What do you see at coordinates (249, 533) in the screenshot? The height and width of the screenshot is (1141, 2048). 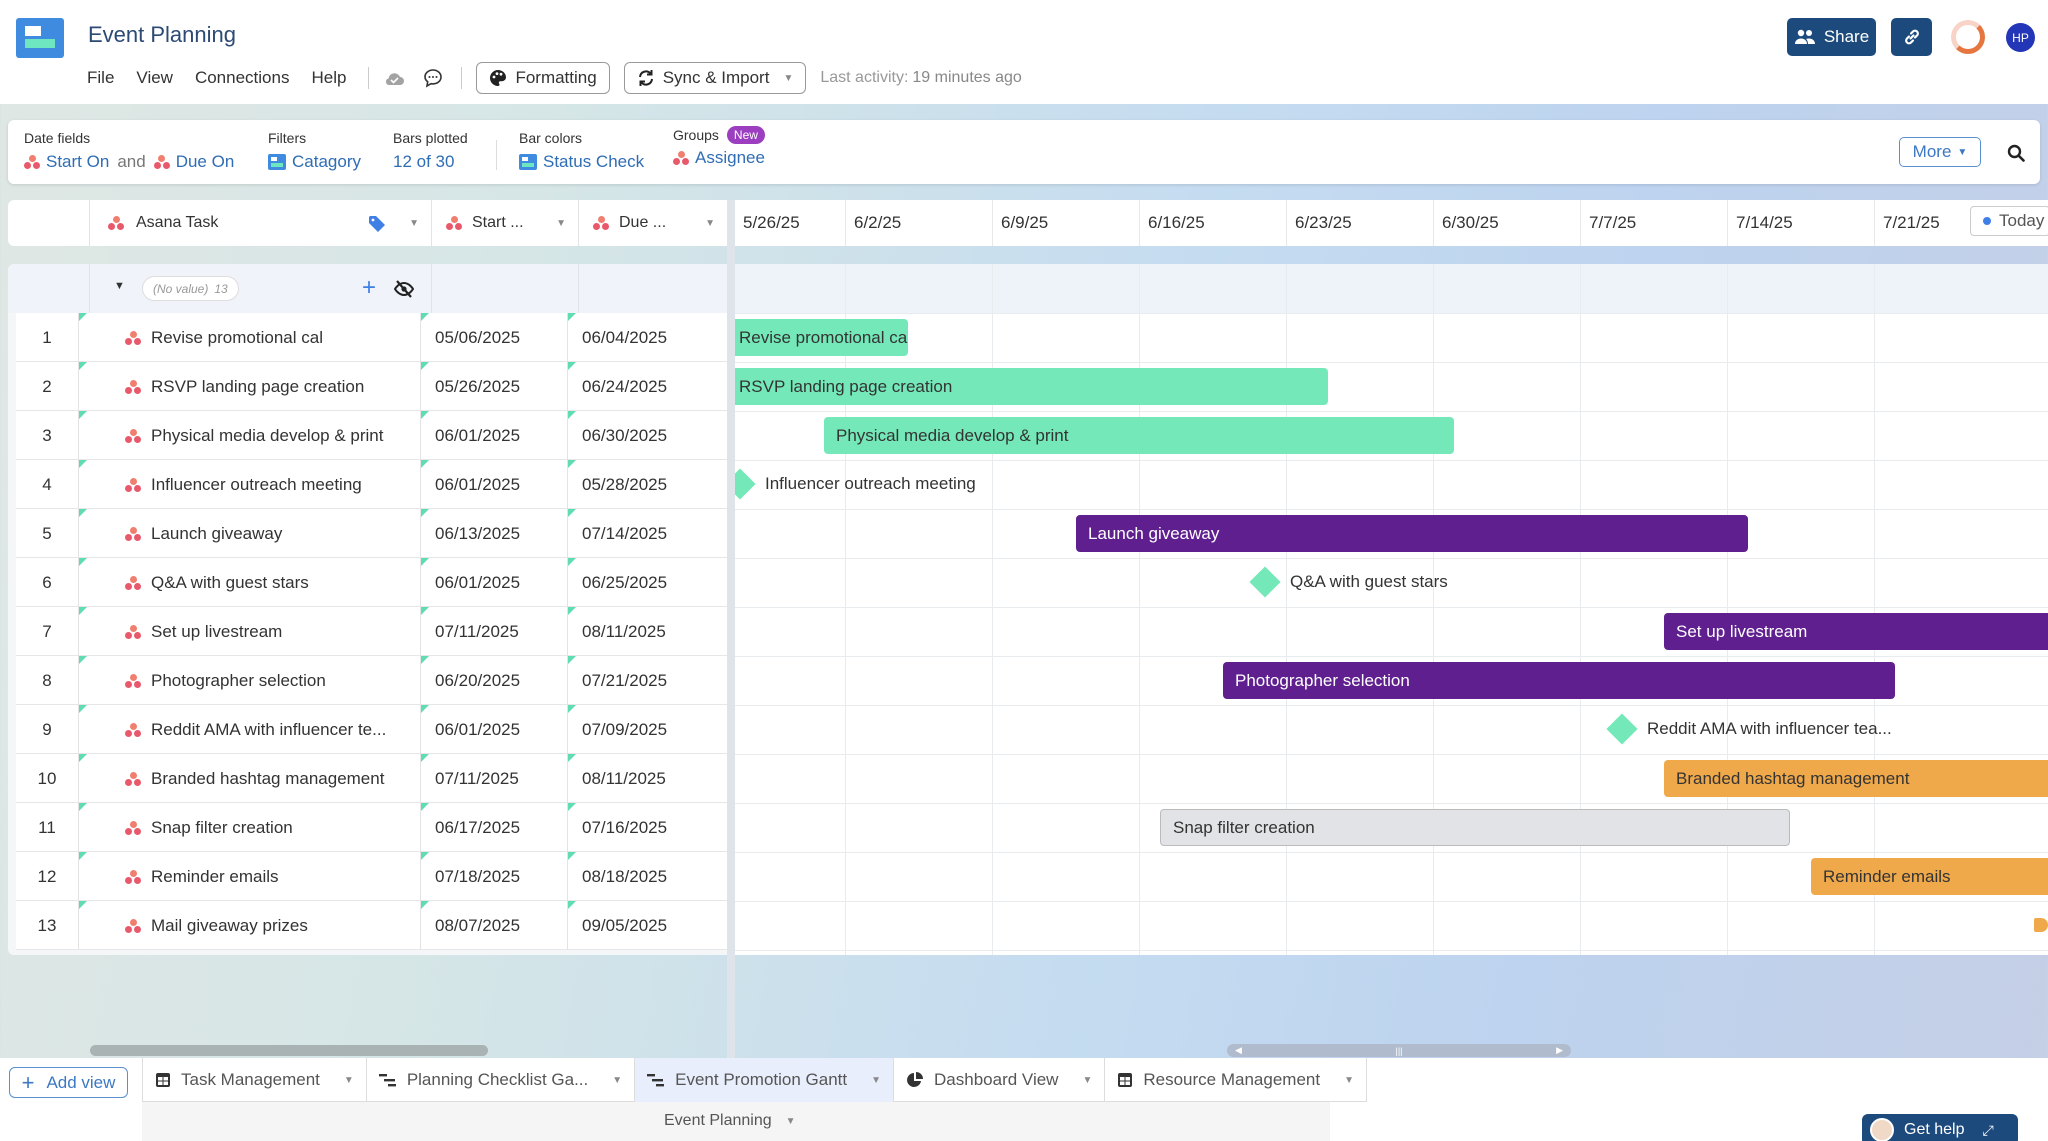 I see `task-cell: Launch giveaway` at bounding box center [249, 533].